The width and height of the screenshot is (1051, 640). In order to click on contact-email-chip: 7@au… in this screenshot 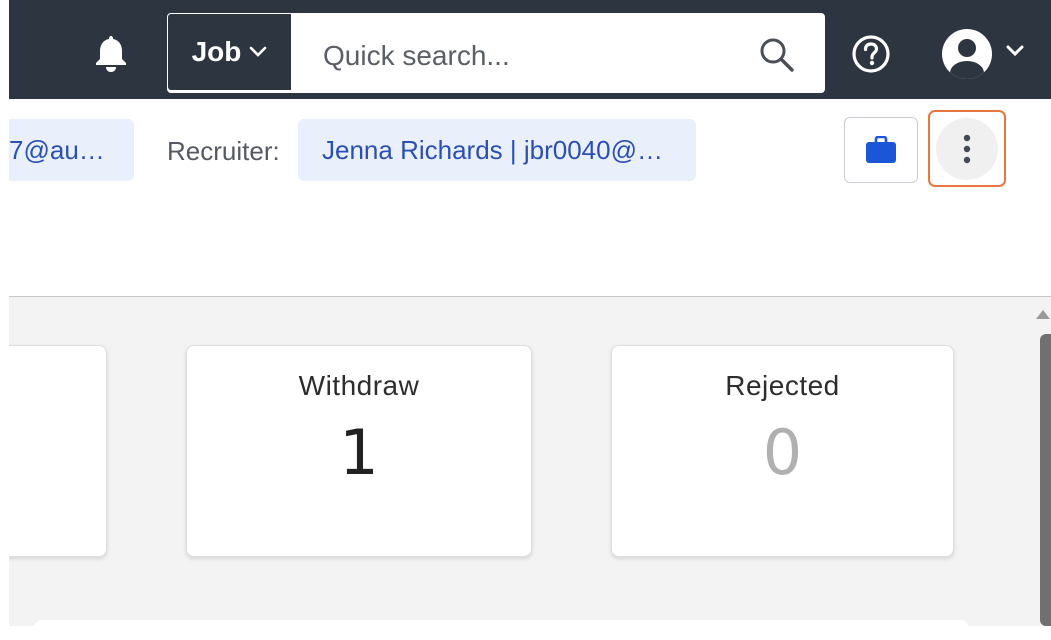, I will do `click(67, 150)`.